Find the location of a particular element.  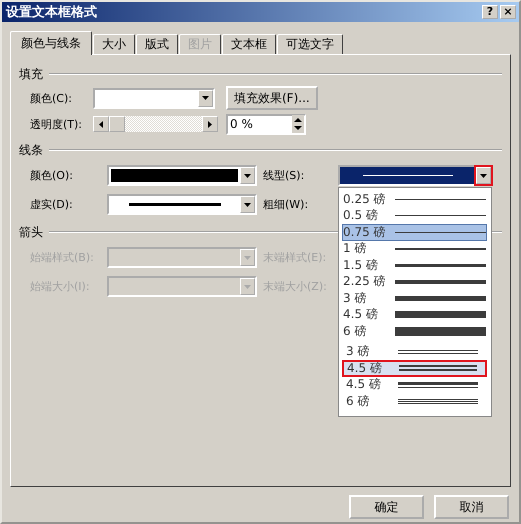

dialog-button: 确定 is located at coordinates (386, 507).